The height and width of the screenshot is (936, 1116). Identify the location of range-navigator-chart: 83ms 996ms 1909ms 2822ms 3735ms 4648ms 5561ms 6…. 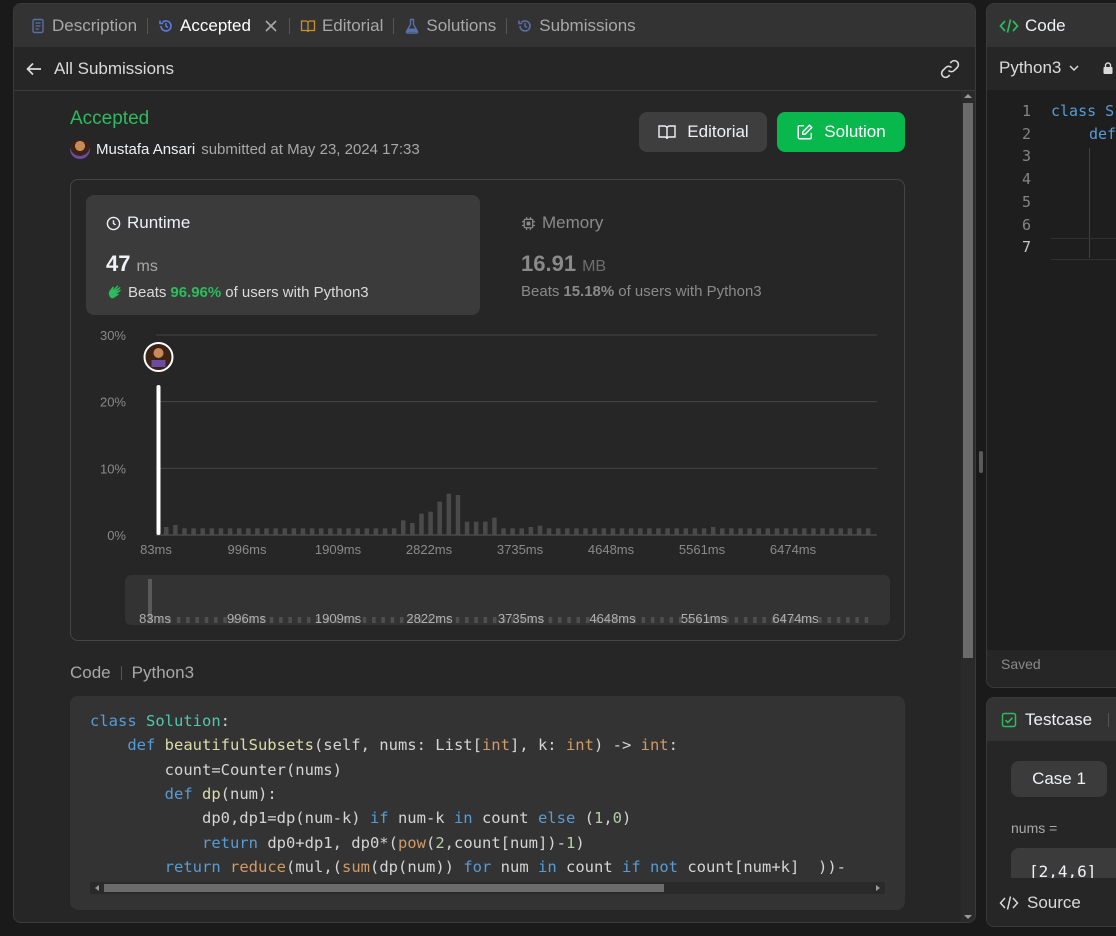
(507, 600).